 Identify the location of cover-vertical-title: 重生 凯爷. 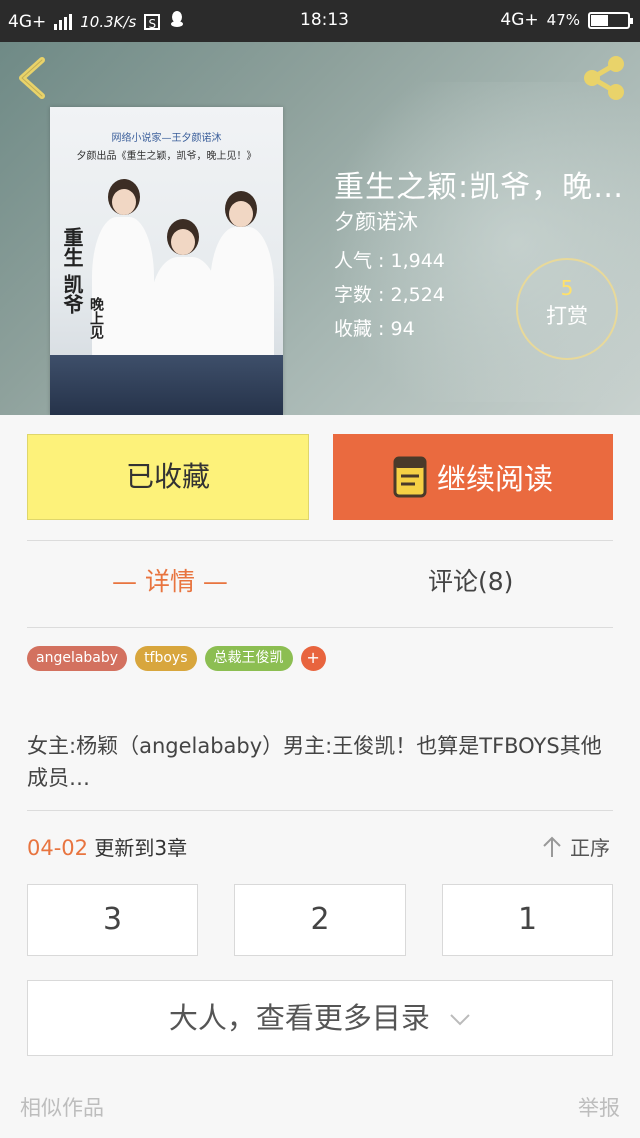
(72, 270).